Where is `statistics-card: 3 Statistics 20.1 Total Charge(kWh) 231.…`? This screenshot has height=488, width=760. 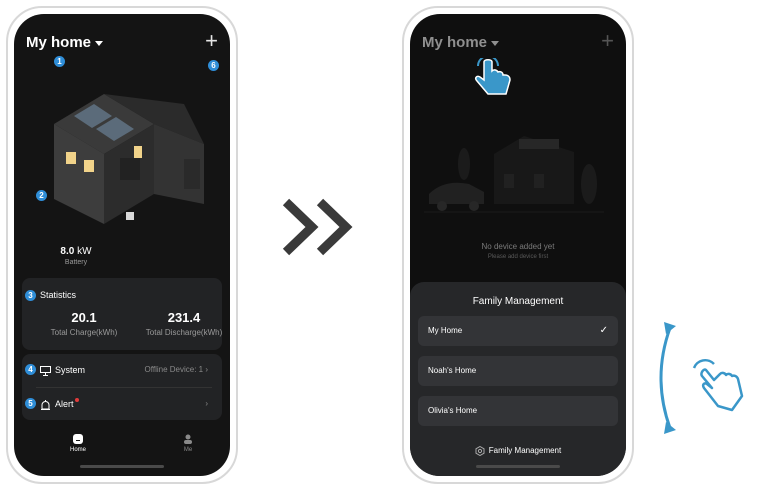 statistics-card: 3 Statistics 20.1 Total Charge(kWh) 231.… is located at coordinates (122, 314).